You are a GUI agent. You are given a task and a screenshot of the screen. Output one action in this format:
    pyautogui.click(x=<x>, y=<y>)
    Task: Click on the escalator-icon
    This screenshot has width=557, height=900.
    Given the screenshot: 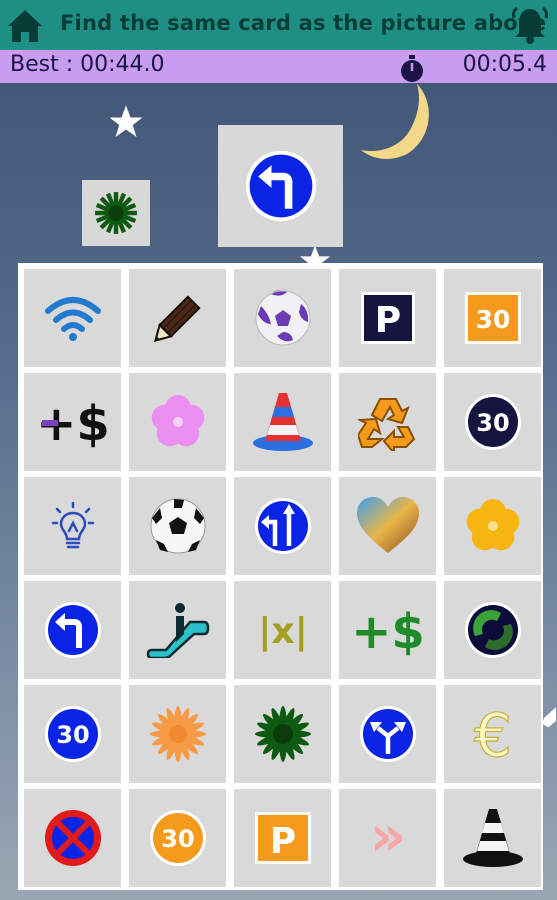 What is the action you would take?
    pyautogui.click(x=177, y=630)
    